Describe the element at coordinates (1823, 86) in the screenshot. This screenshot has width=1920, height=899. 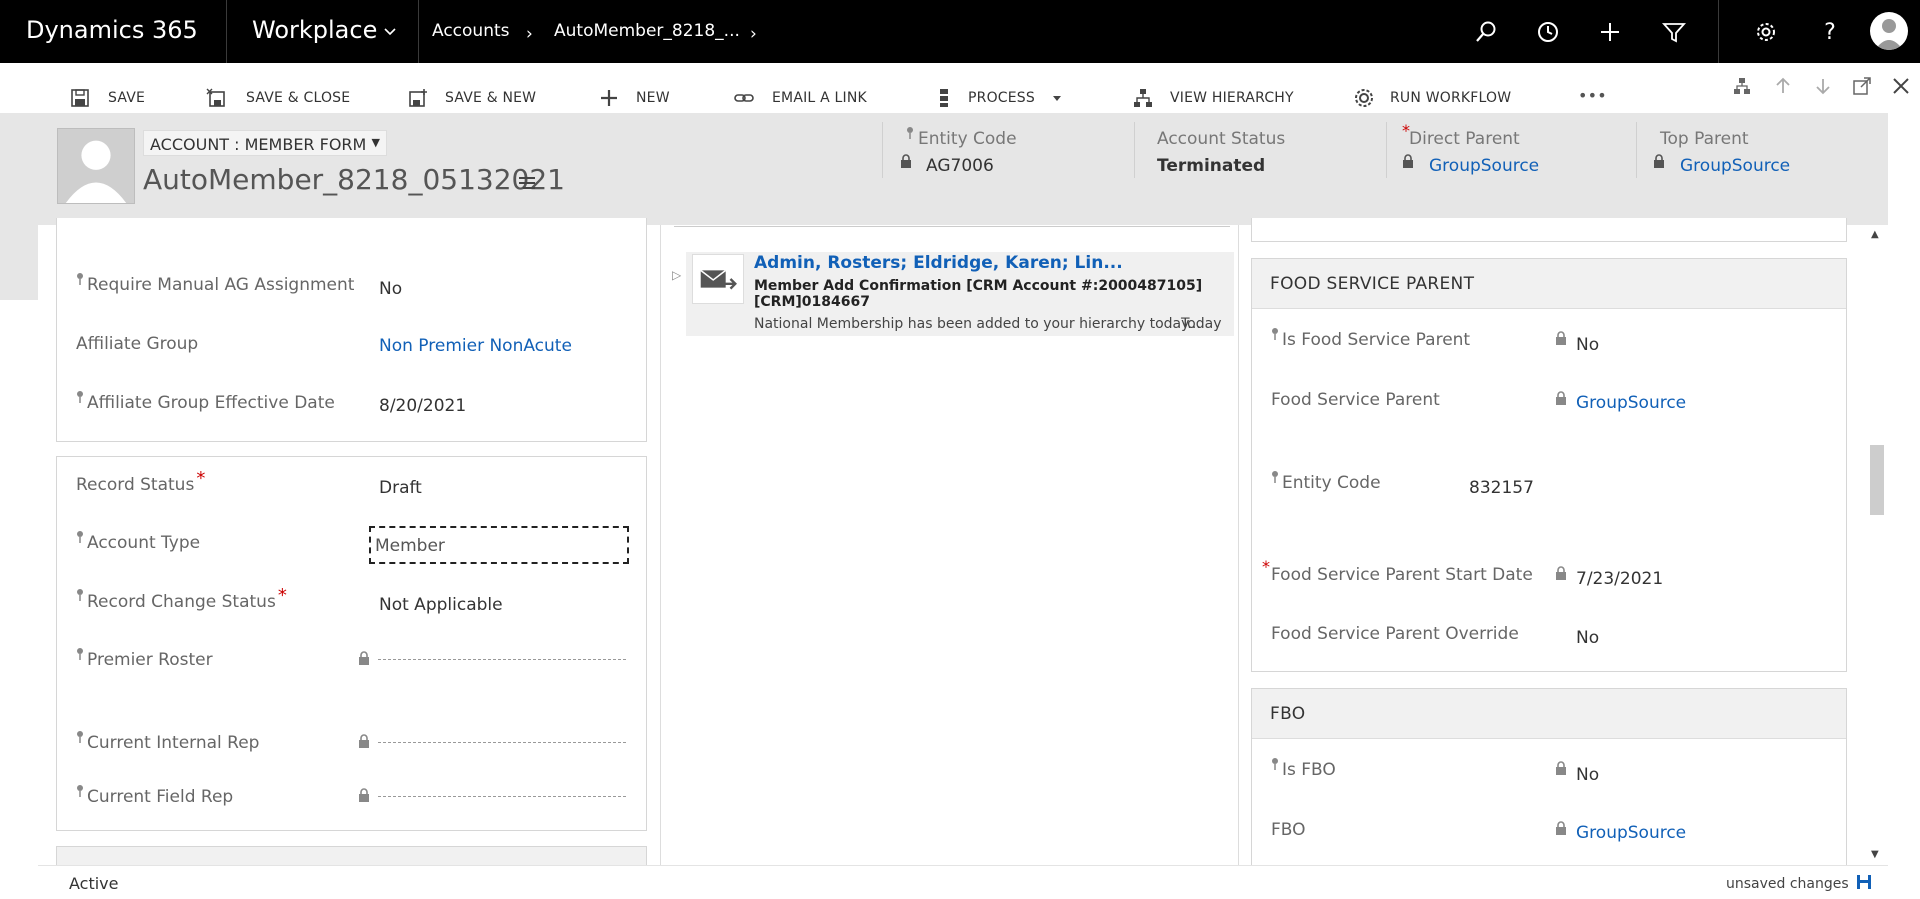
I see `arrow-down-icon` at that location.